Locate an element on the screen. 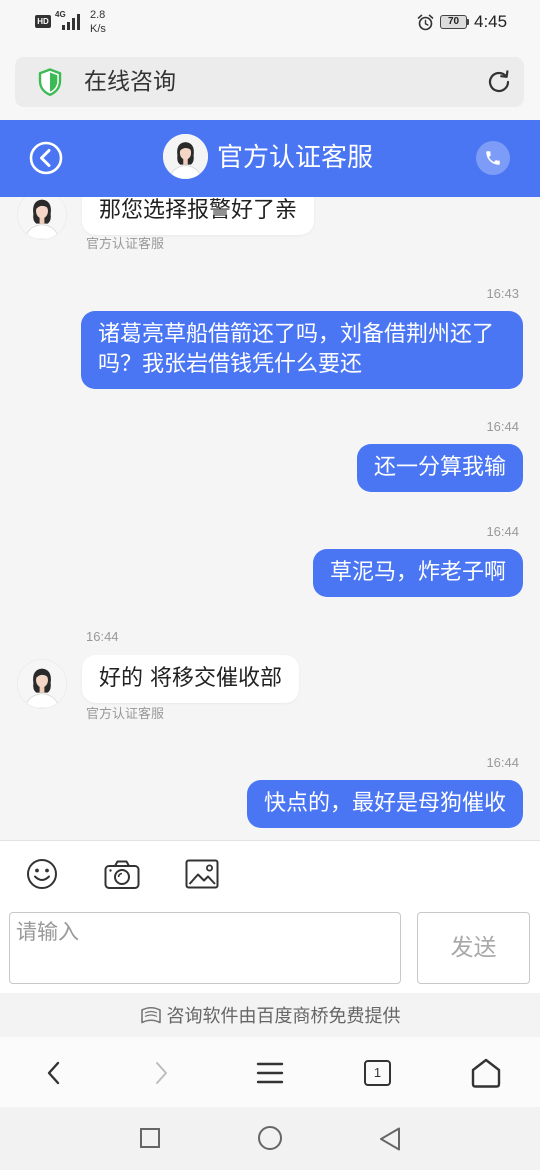 The image size is (540, 1170). recents-icon is located at coordinates (150, 1138).